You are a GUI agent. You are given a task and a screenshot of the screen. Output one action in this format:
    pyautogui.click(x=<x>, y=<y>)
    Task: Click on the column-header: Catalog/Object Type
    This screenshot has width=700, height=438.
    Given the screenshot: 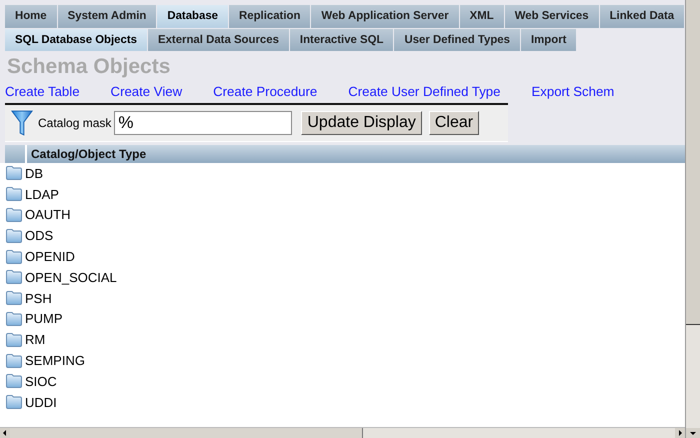 What is the action you would take?
    pyautogui.click(x=88, y=154)
    